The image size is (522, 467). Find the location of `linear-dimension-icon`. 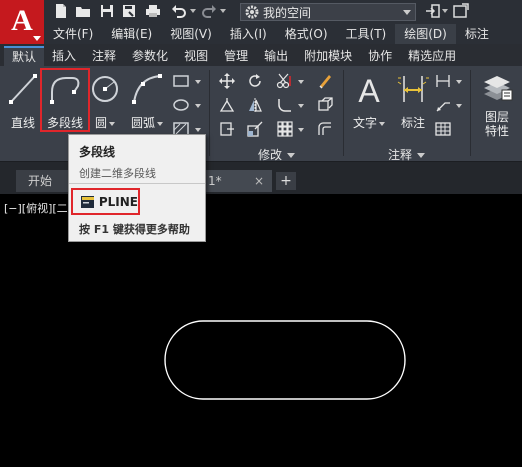

linear-dimension-icon is located at coordinates (443, 81).